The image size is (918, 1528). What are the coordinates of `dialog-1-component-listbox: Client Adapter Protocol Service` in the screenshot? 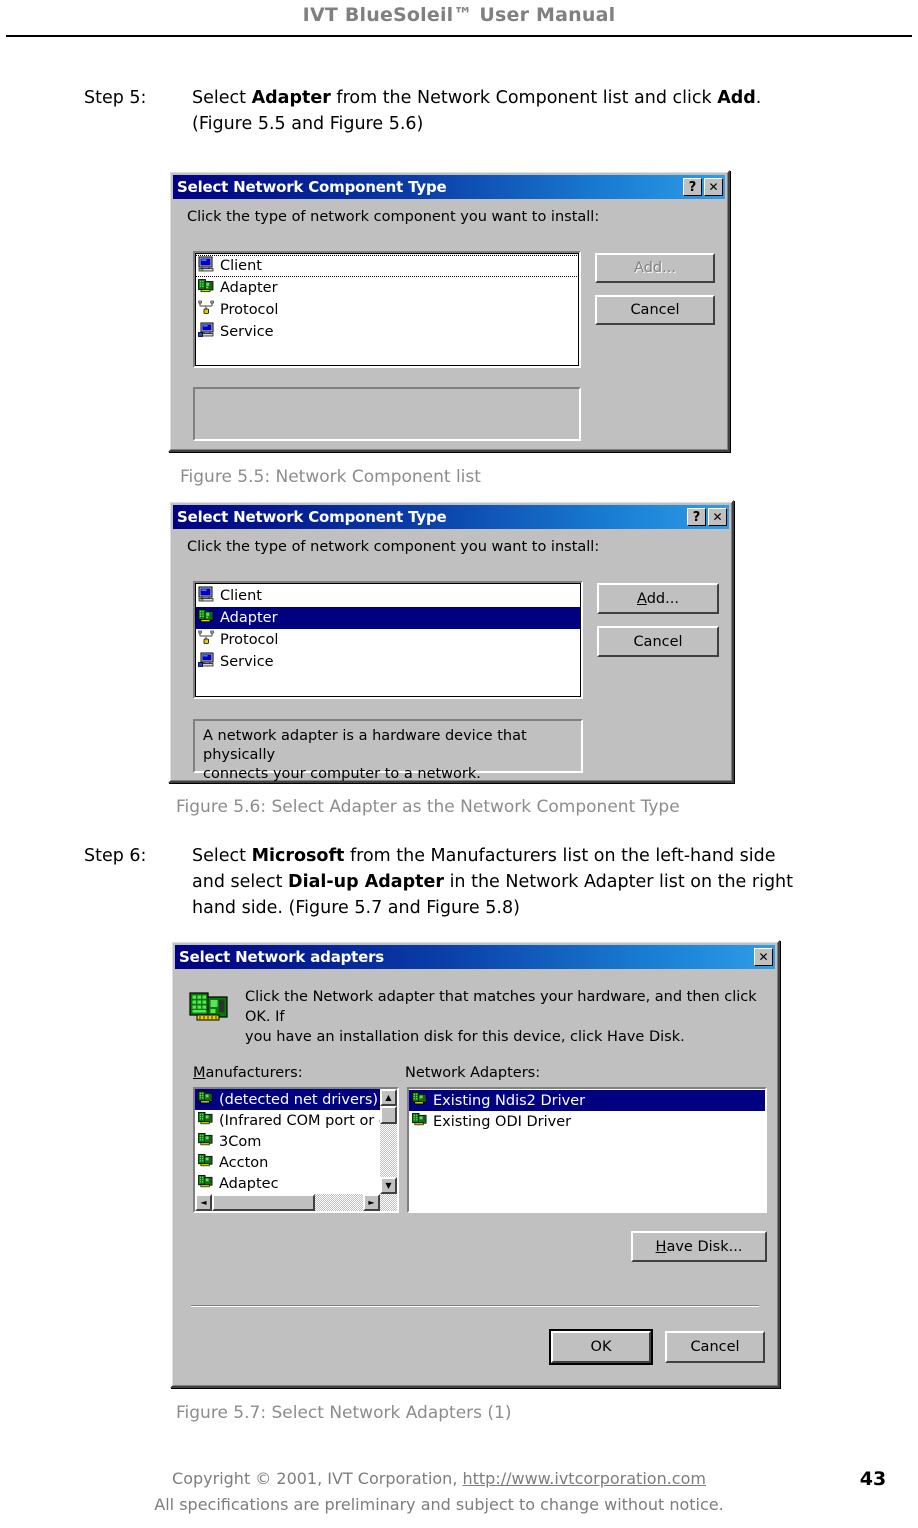 It's located at (387, 309).